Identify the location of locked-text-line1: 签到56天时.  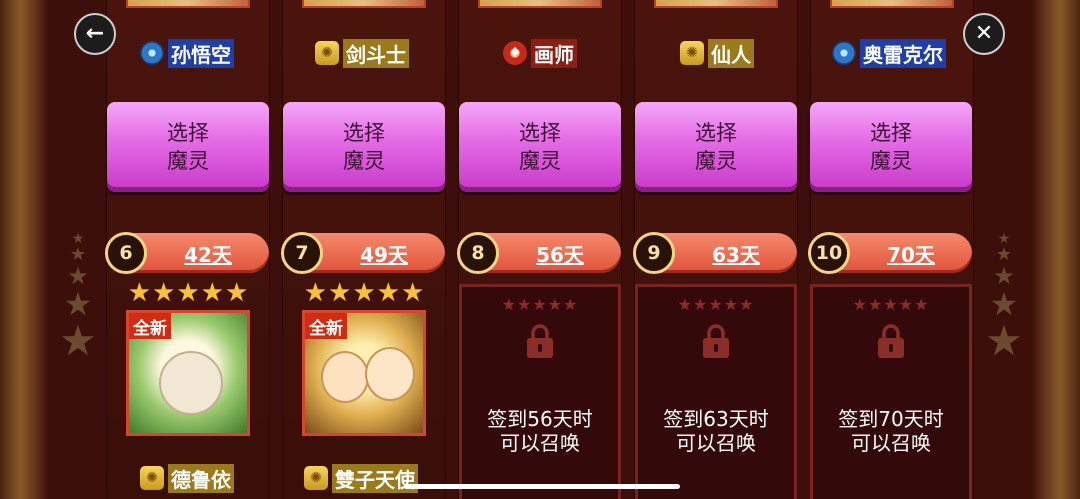
(540, 419).